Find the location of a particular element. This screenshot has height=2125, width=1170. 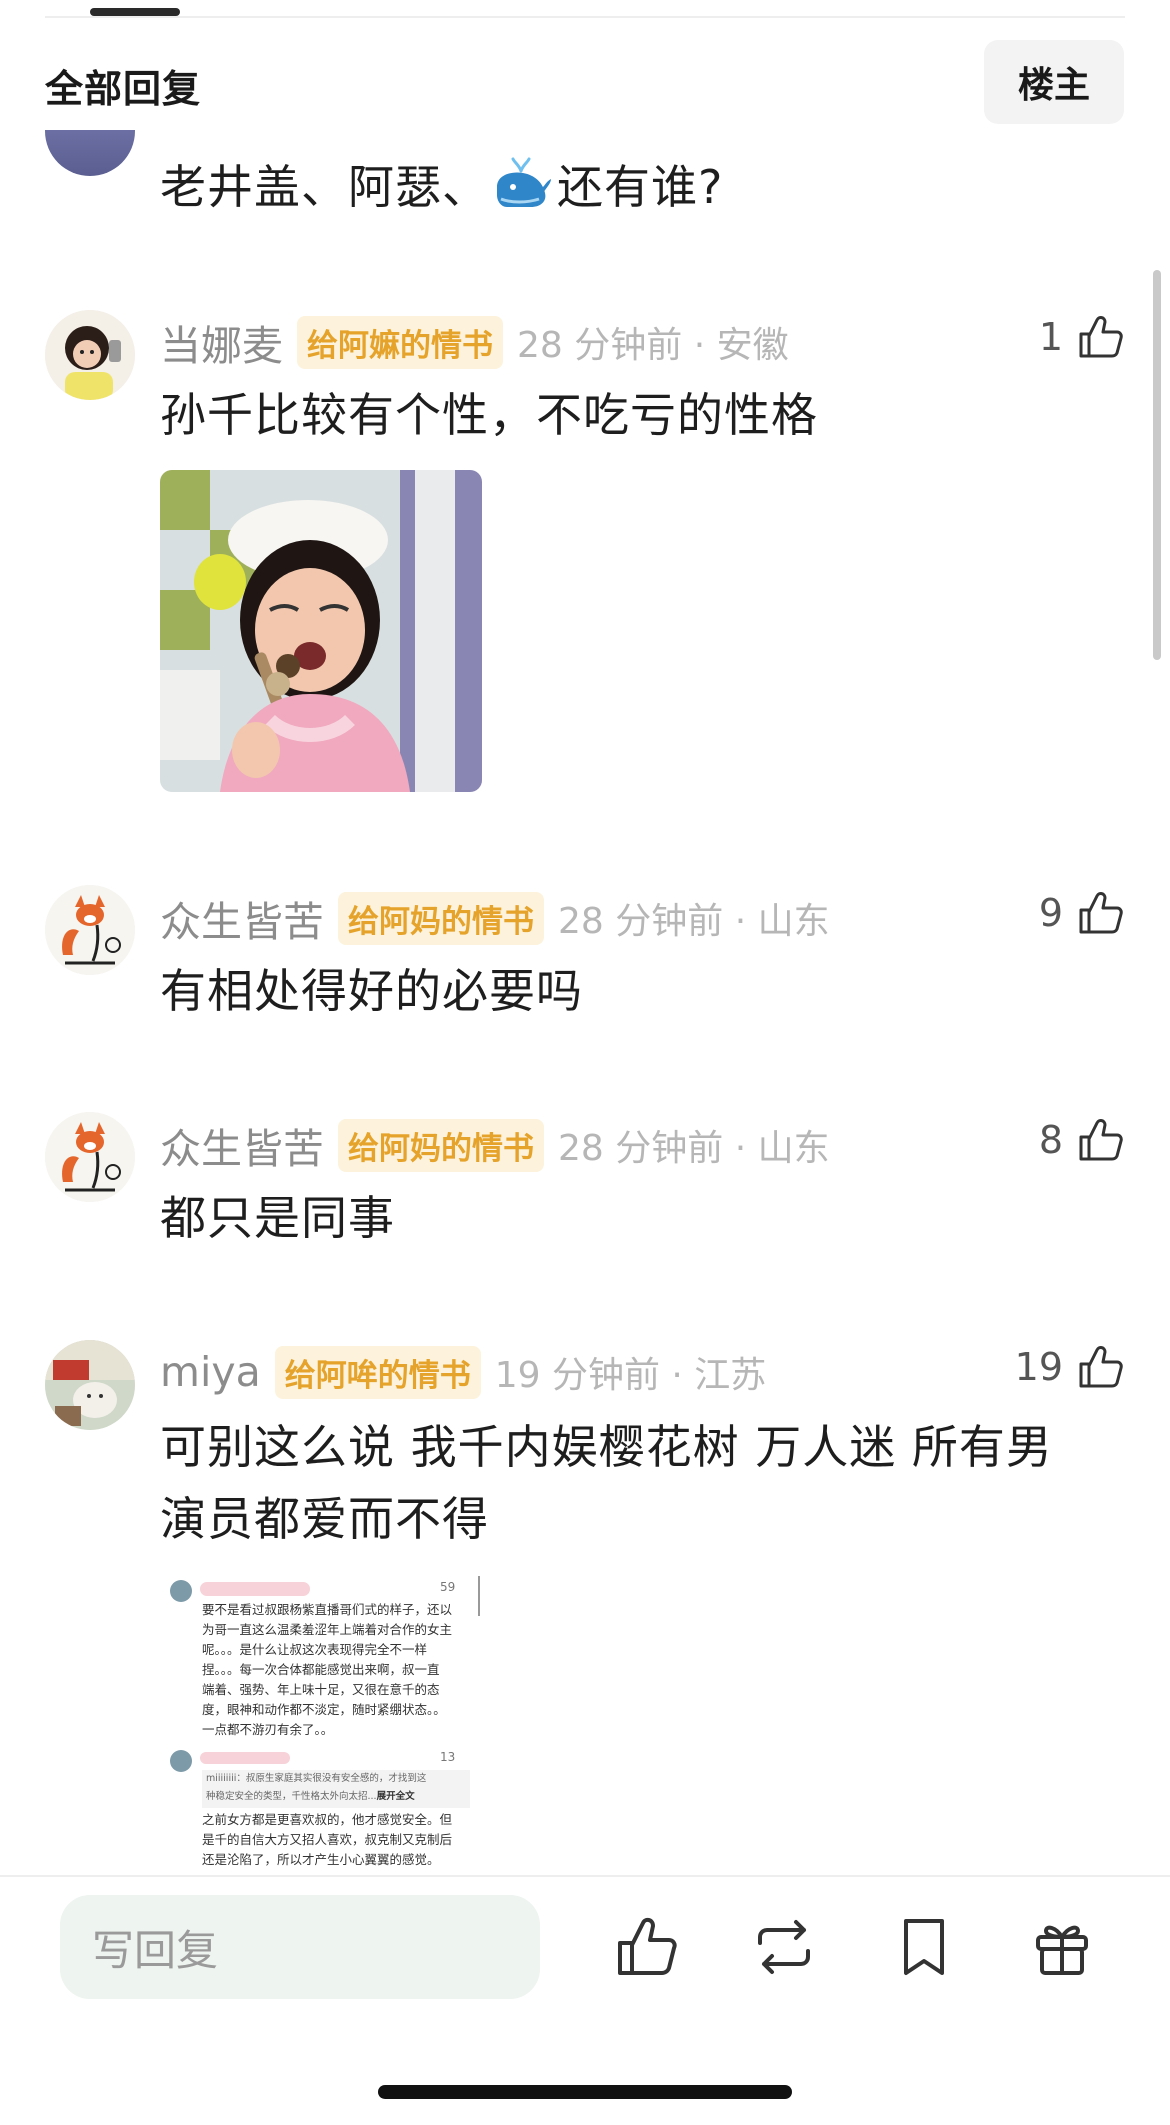

home-indicator is located at coordinates (585, 2092).